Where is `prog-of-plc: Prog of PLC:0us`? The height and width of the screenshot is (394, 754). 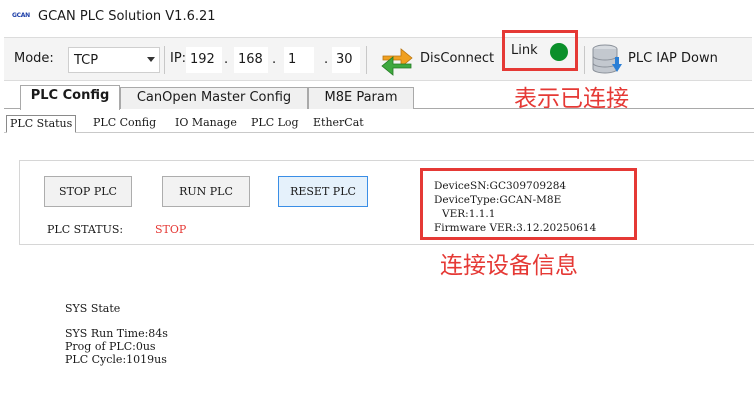
prog-of-plc: Prog of PLC:0us is located at coordinates (110, 346).